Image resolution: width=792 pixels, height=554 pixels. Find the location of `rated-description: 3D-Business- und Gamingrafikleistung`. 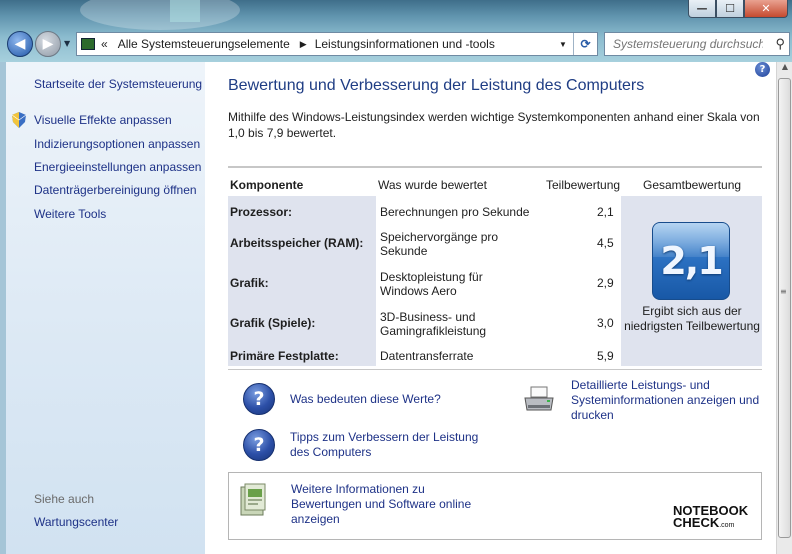

rated-description: 3D-Business- und Gamingrafikleistung is located at coordinates (433, 324).